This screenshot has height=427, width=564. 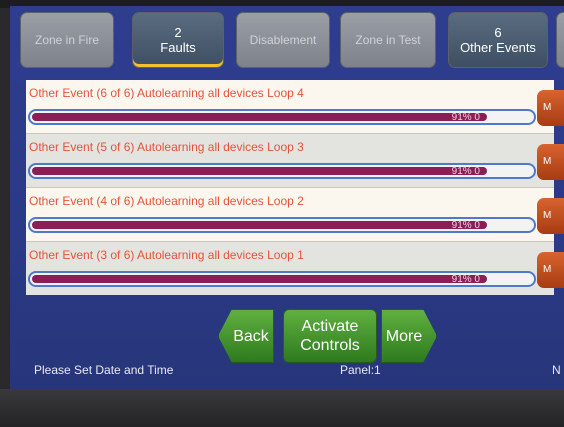 I want to click on tab-label: Faults, so click(x=178, y=47).